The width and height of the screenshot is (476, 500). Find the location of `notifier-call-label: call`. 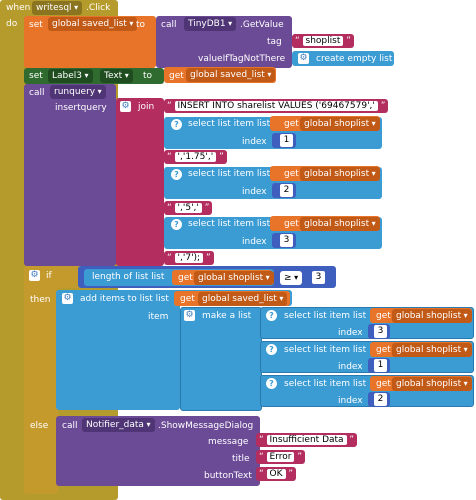

notifier-call-label: call is located at coordinates (70, 426).